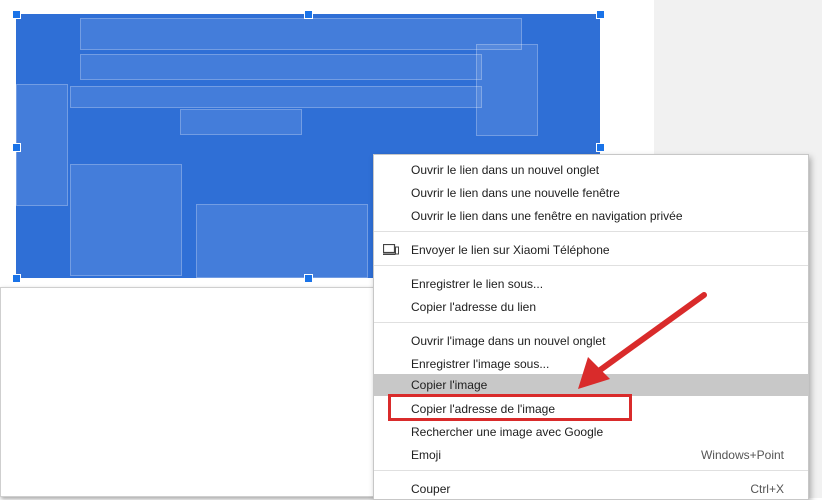 The height and width of the screenshot is (500, 822). What do you see at coordinates (16, 147) in the screenshot?
I see `resize-handle-middle-left` at bounding box center [16, 147].